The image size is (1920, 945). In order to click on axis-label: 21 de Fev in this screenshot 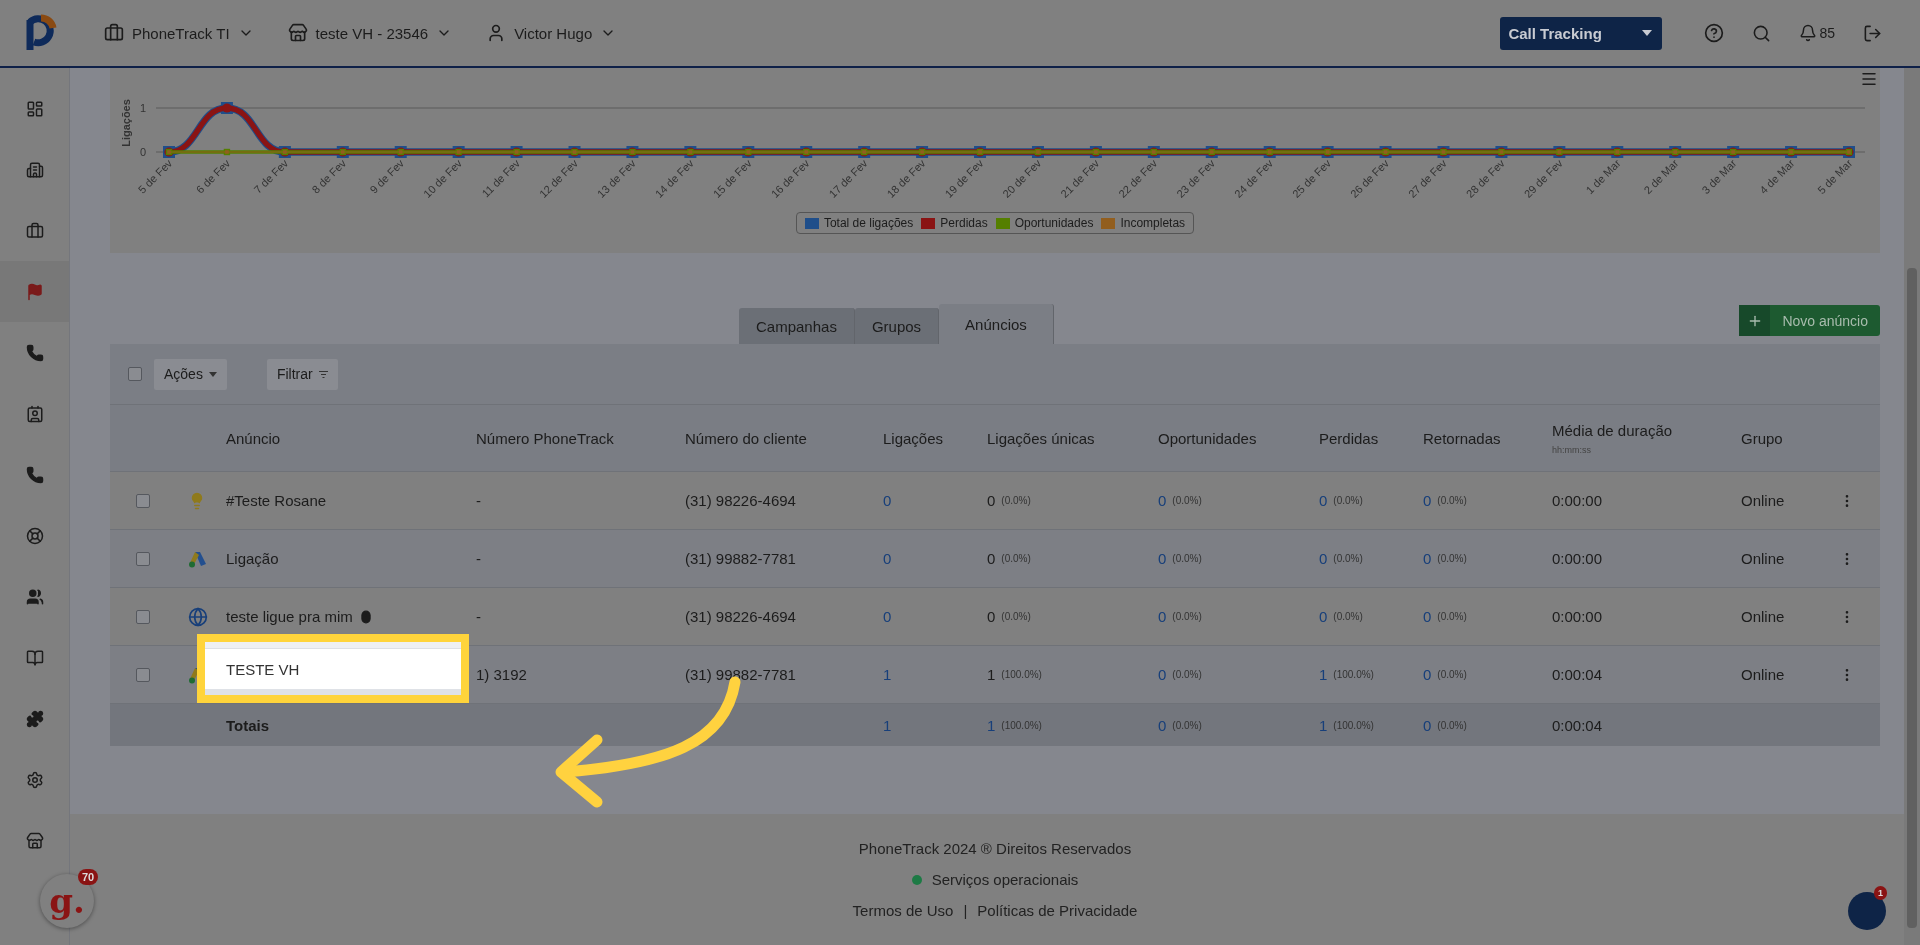, I will do `click(1080, 178)`.